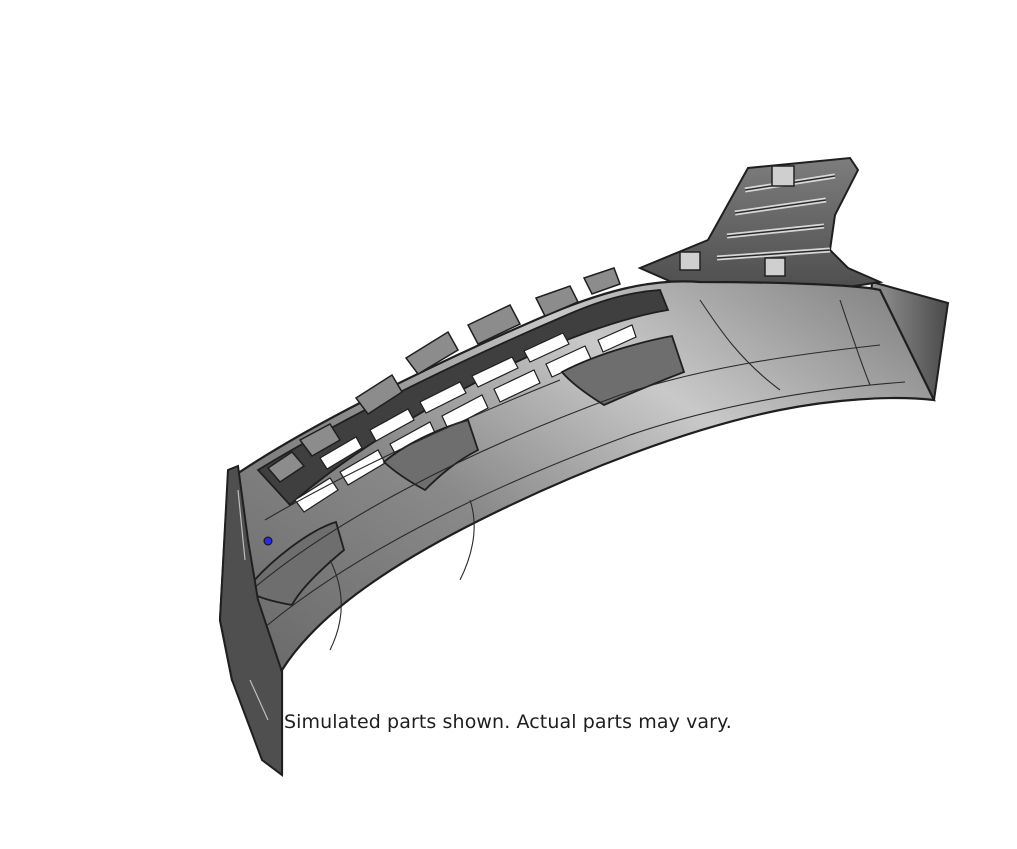 Image resolution: width=1017 pixels, height=849 pixels. Describe the element at coordinates (760, 224) in the screenshot. I see `upper-right-bracket` at that location.